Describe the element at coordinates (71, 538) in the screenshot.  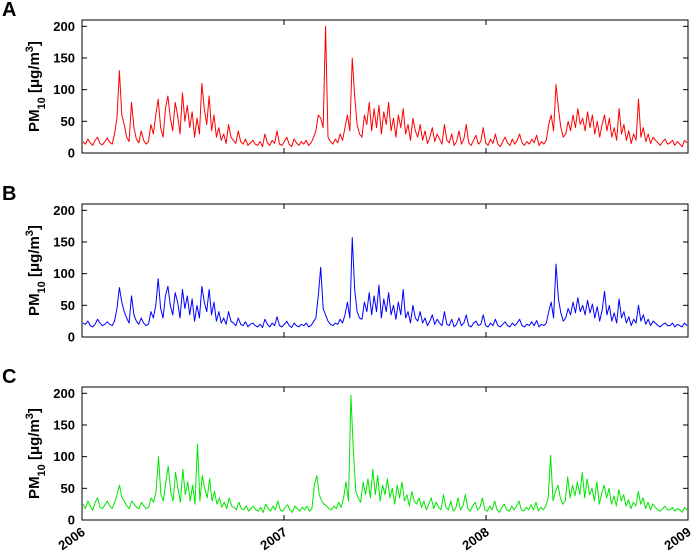
I see `x-tick-label: 2006` at that location.